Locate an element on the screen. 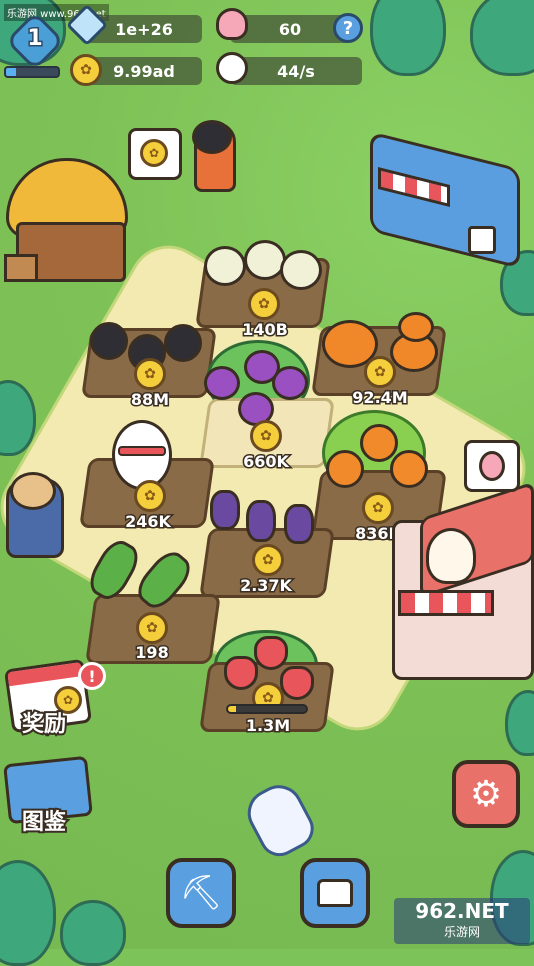 The height and width of the screenshot is (966, 534). shovel-icon: ⛏ is located at coordinates (201, 893).